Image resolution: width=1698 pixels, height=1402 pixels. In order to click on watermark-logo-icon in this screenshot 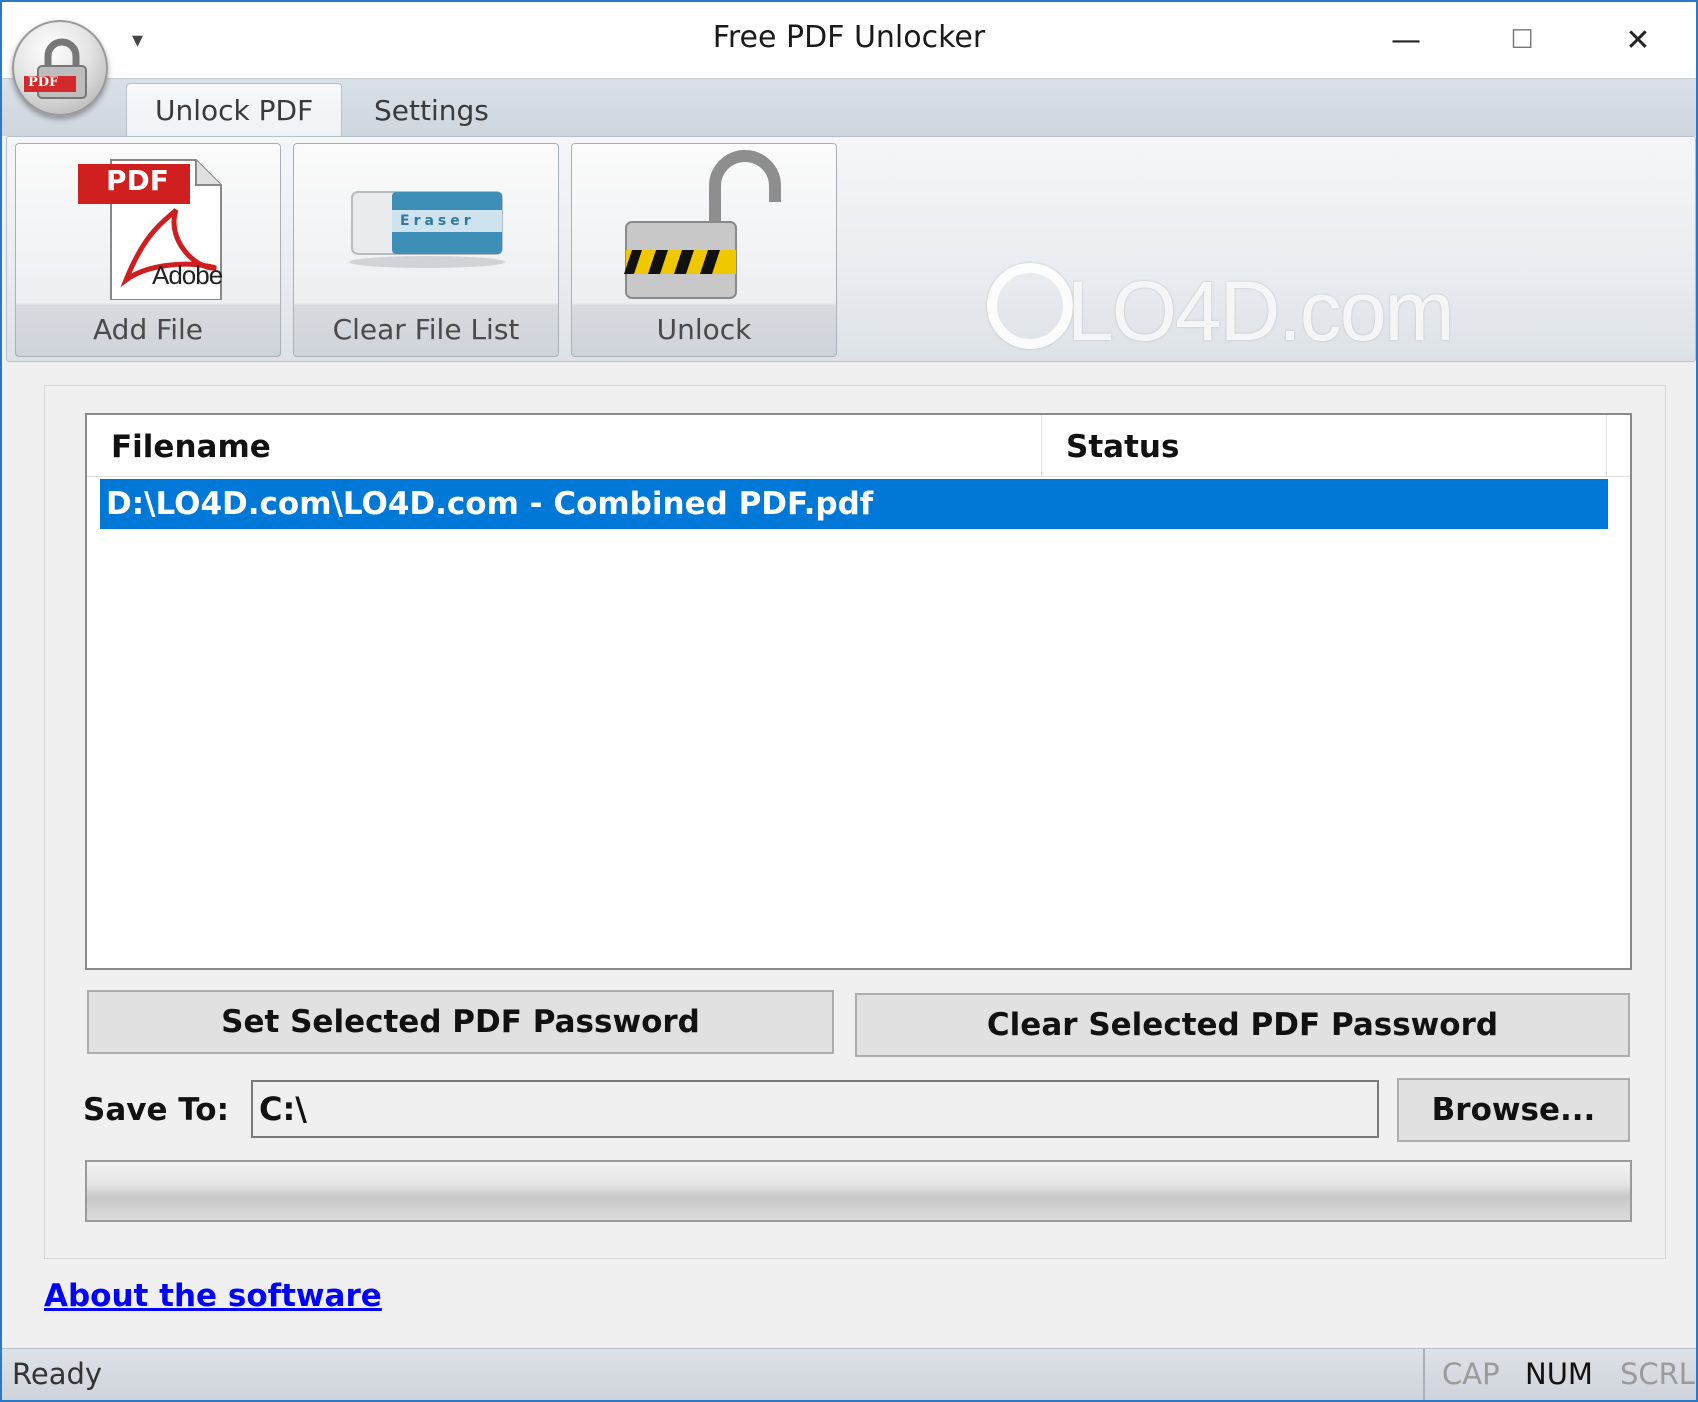, I will do `click(1030, 306)`.